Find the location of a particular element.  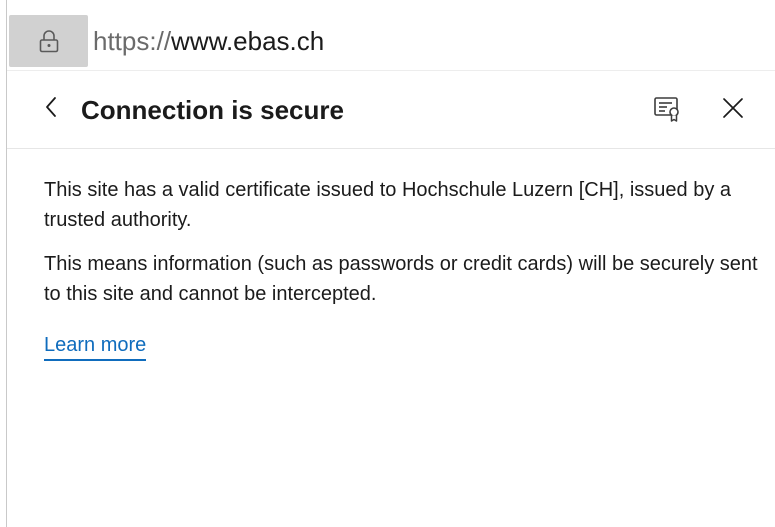

close-button is located at coordinates (733, 110).